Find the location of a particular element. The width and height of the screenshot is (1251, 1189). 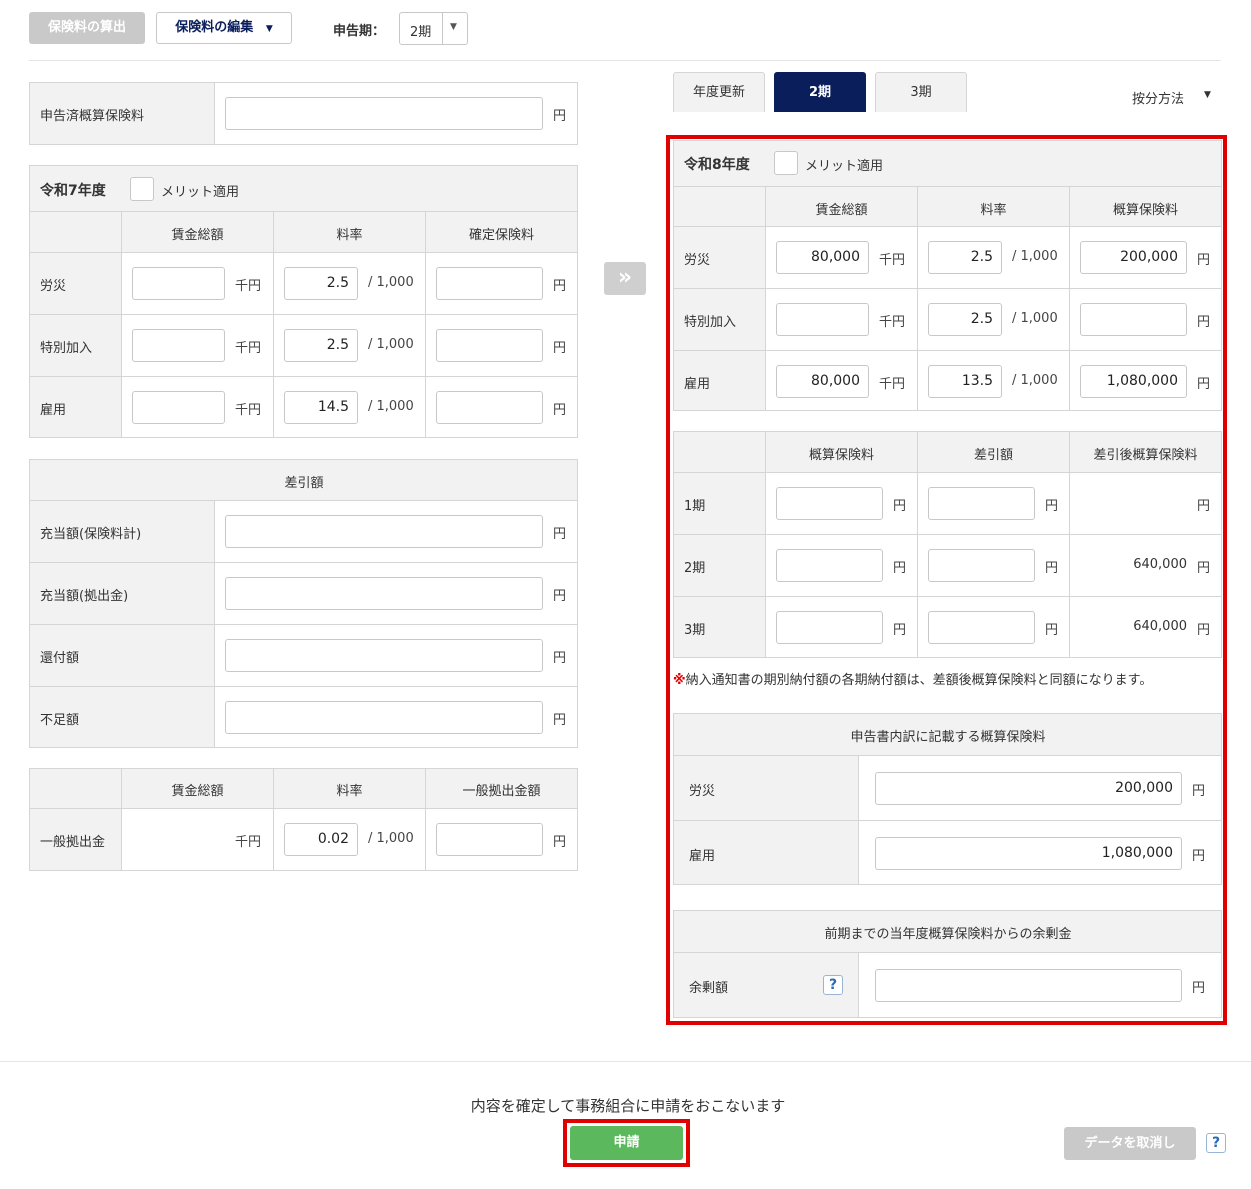

r8-rate-unit: / 1,000 is located at coordinates (1035, 256).